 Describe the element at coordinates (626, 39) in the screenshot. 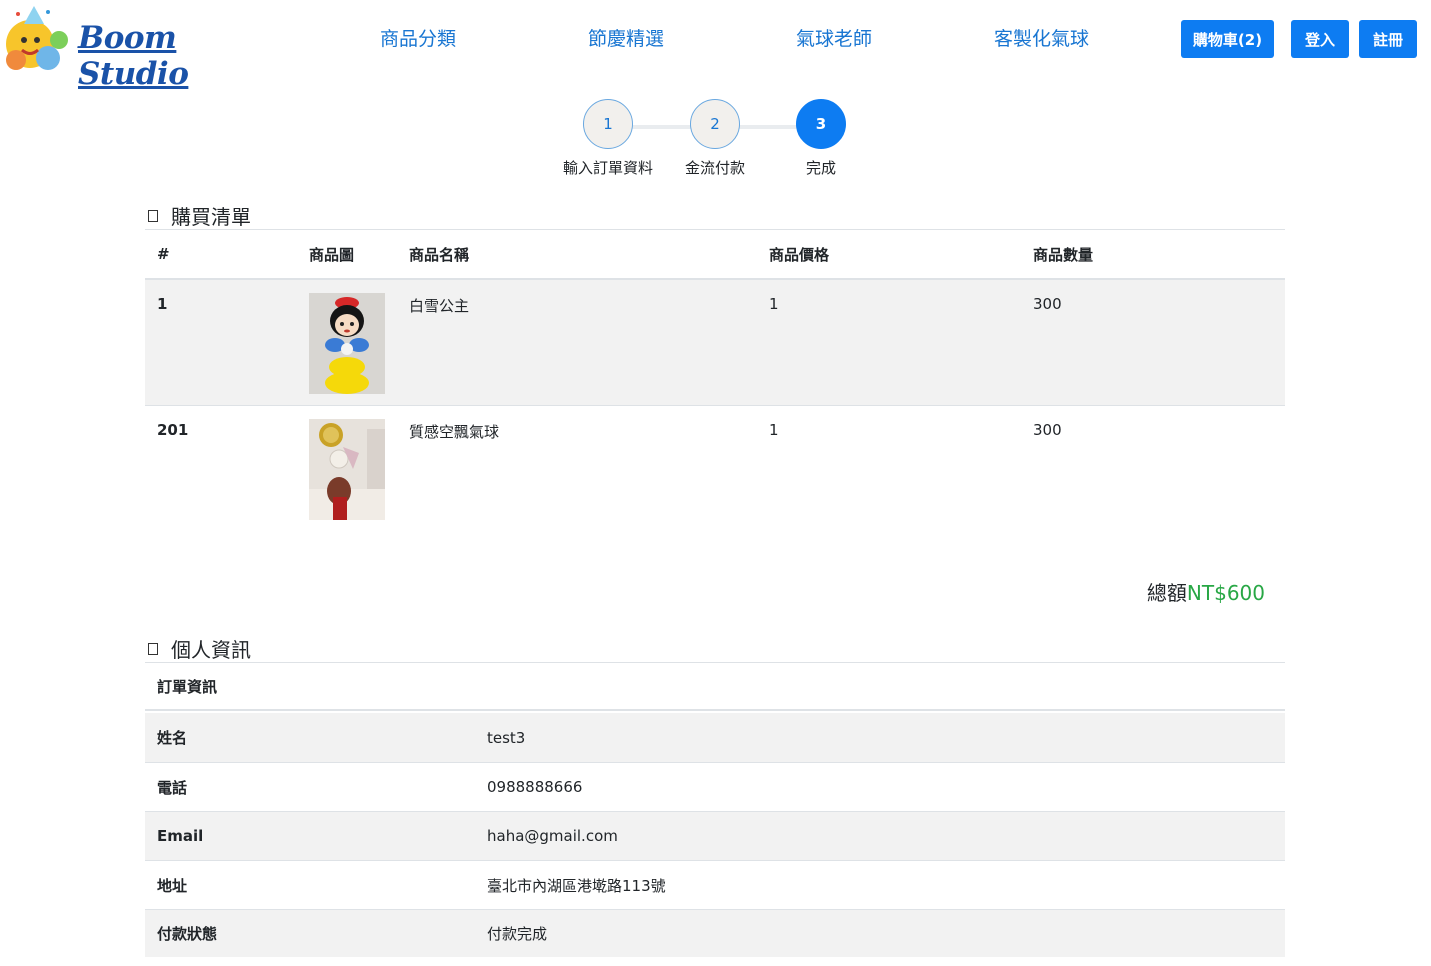

I see `nav-festival-picks: 節慶精選` at that location.